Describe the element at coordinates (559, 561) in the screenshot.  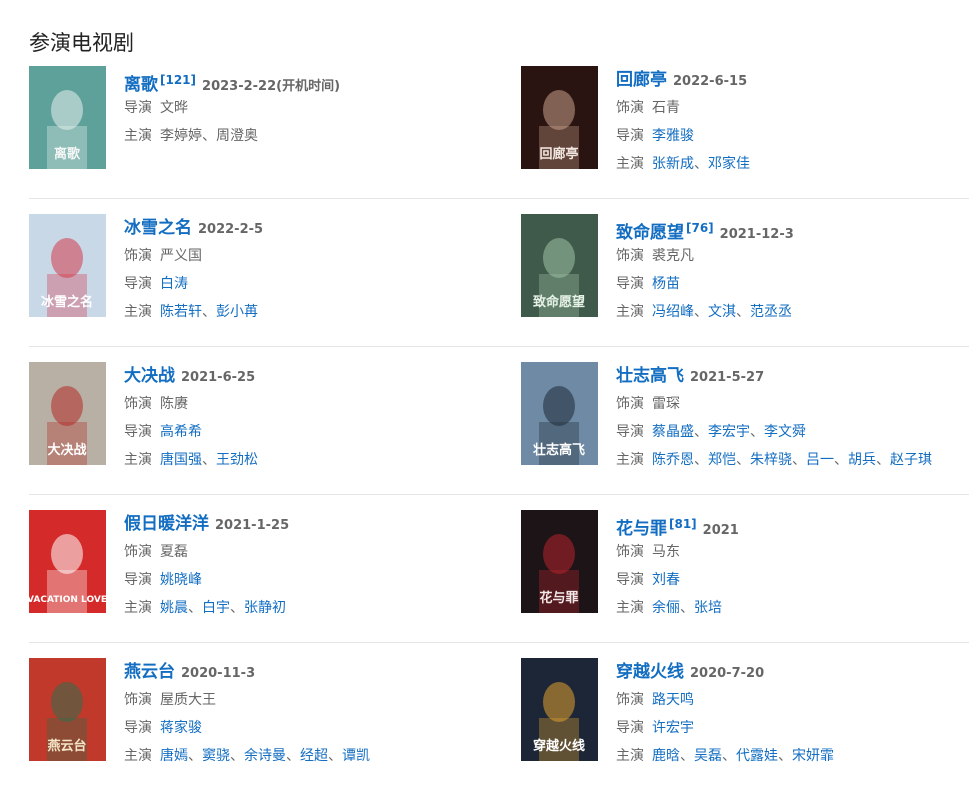
I see `poster-image: 花与罪` at that location.